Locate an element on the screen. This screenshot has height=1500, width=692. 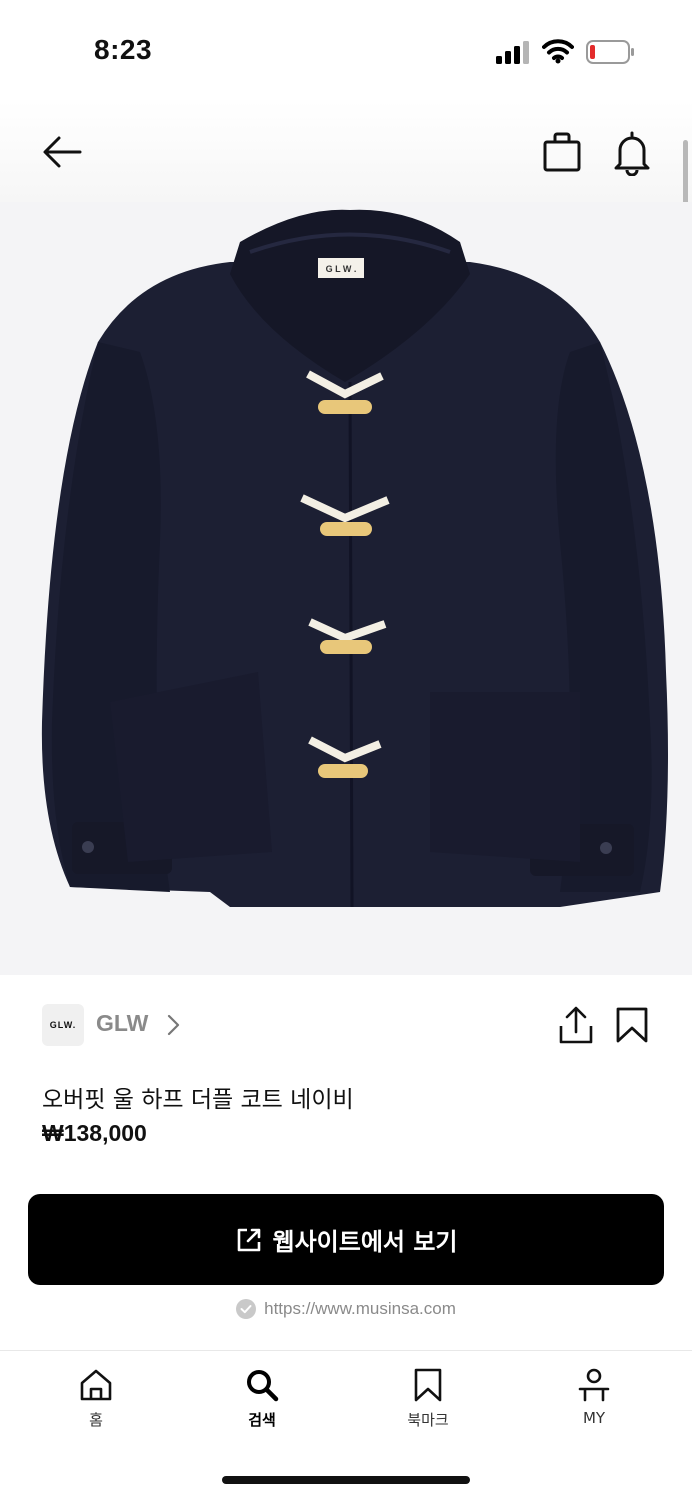
tab-home-label: 홈 is located at coordinates (96, 1420).